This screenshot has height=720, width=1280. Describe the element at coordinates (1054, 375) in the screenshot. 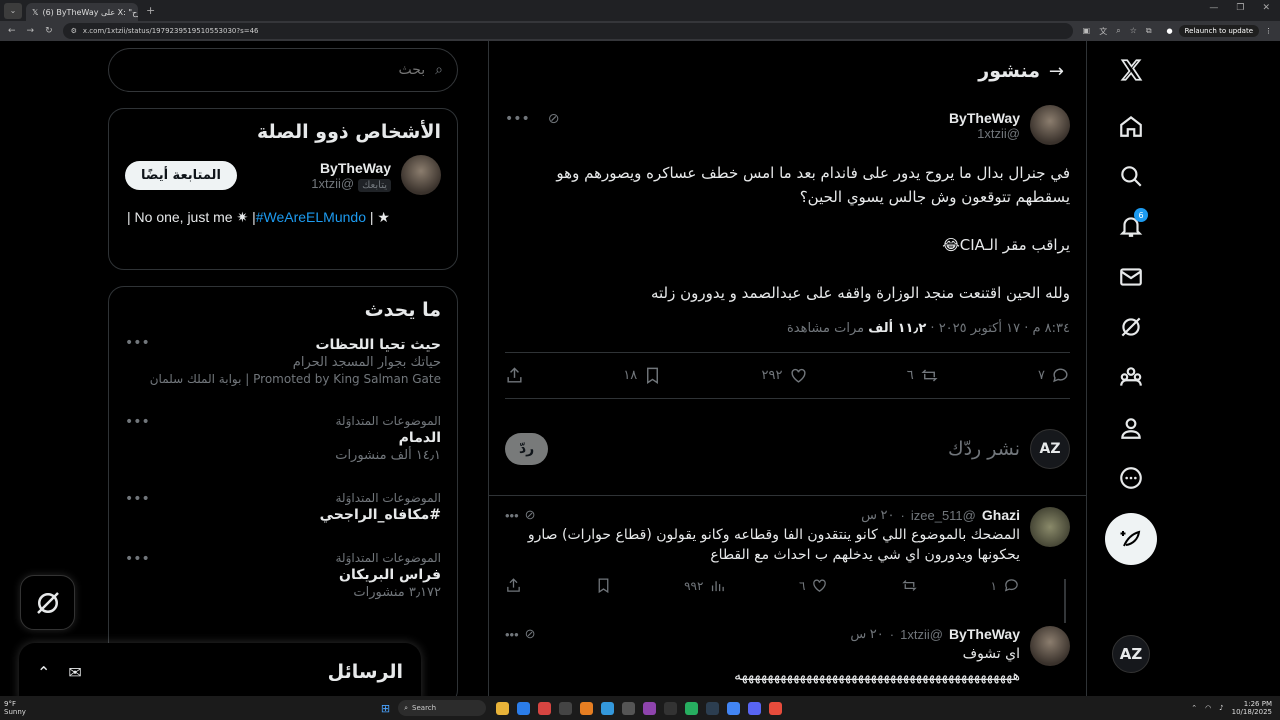

I see `reply-action: ٧` at that location.